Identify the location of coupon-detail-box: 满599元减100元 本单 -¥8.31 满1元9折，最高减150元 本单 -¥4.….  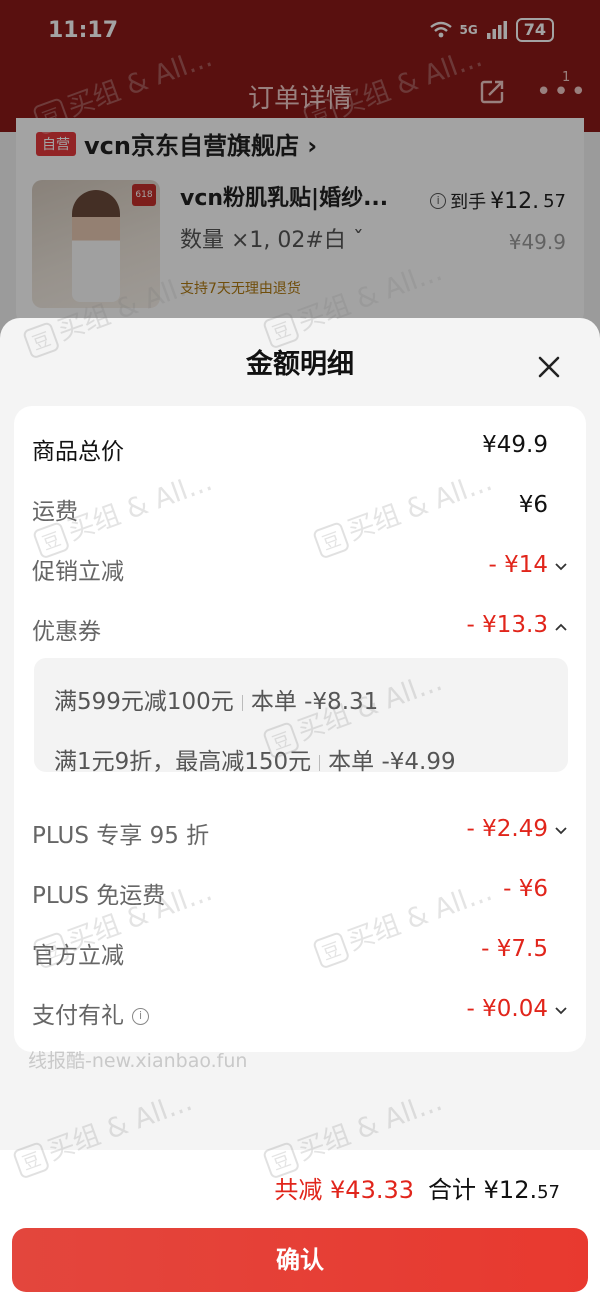
(301, 716).